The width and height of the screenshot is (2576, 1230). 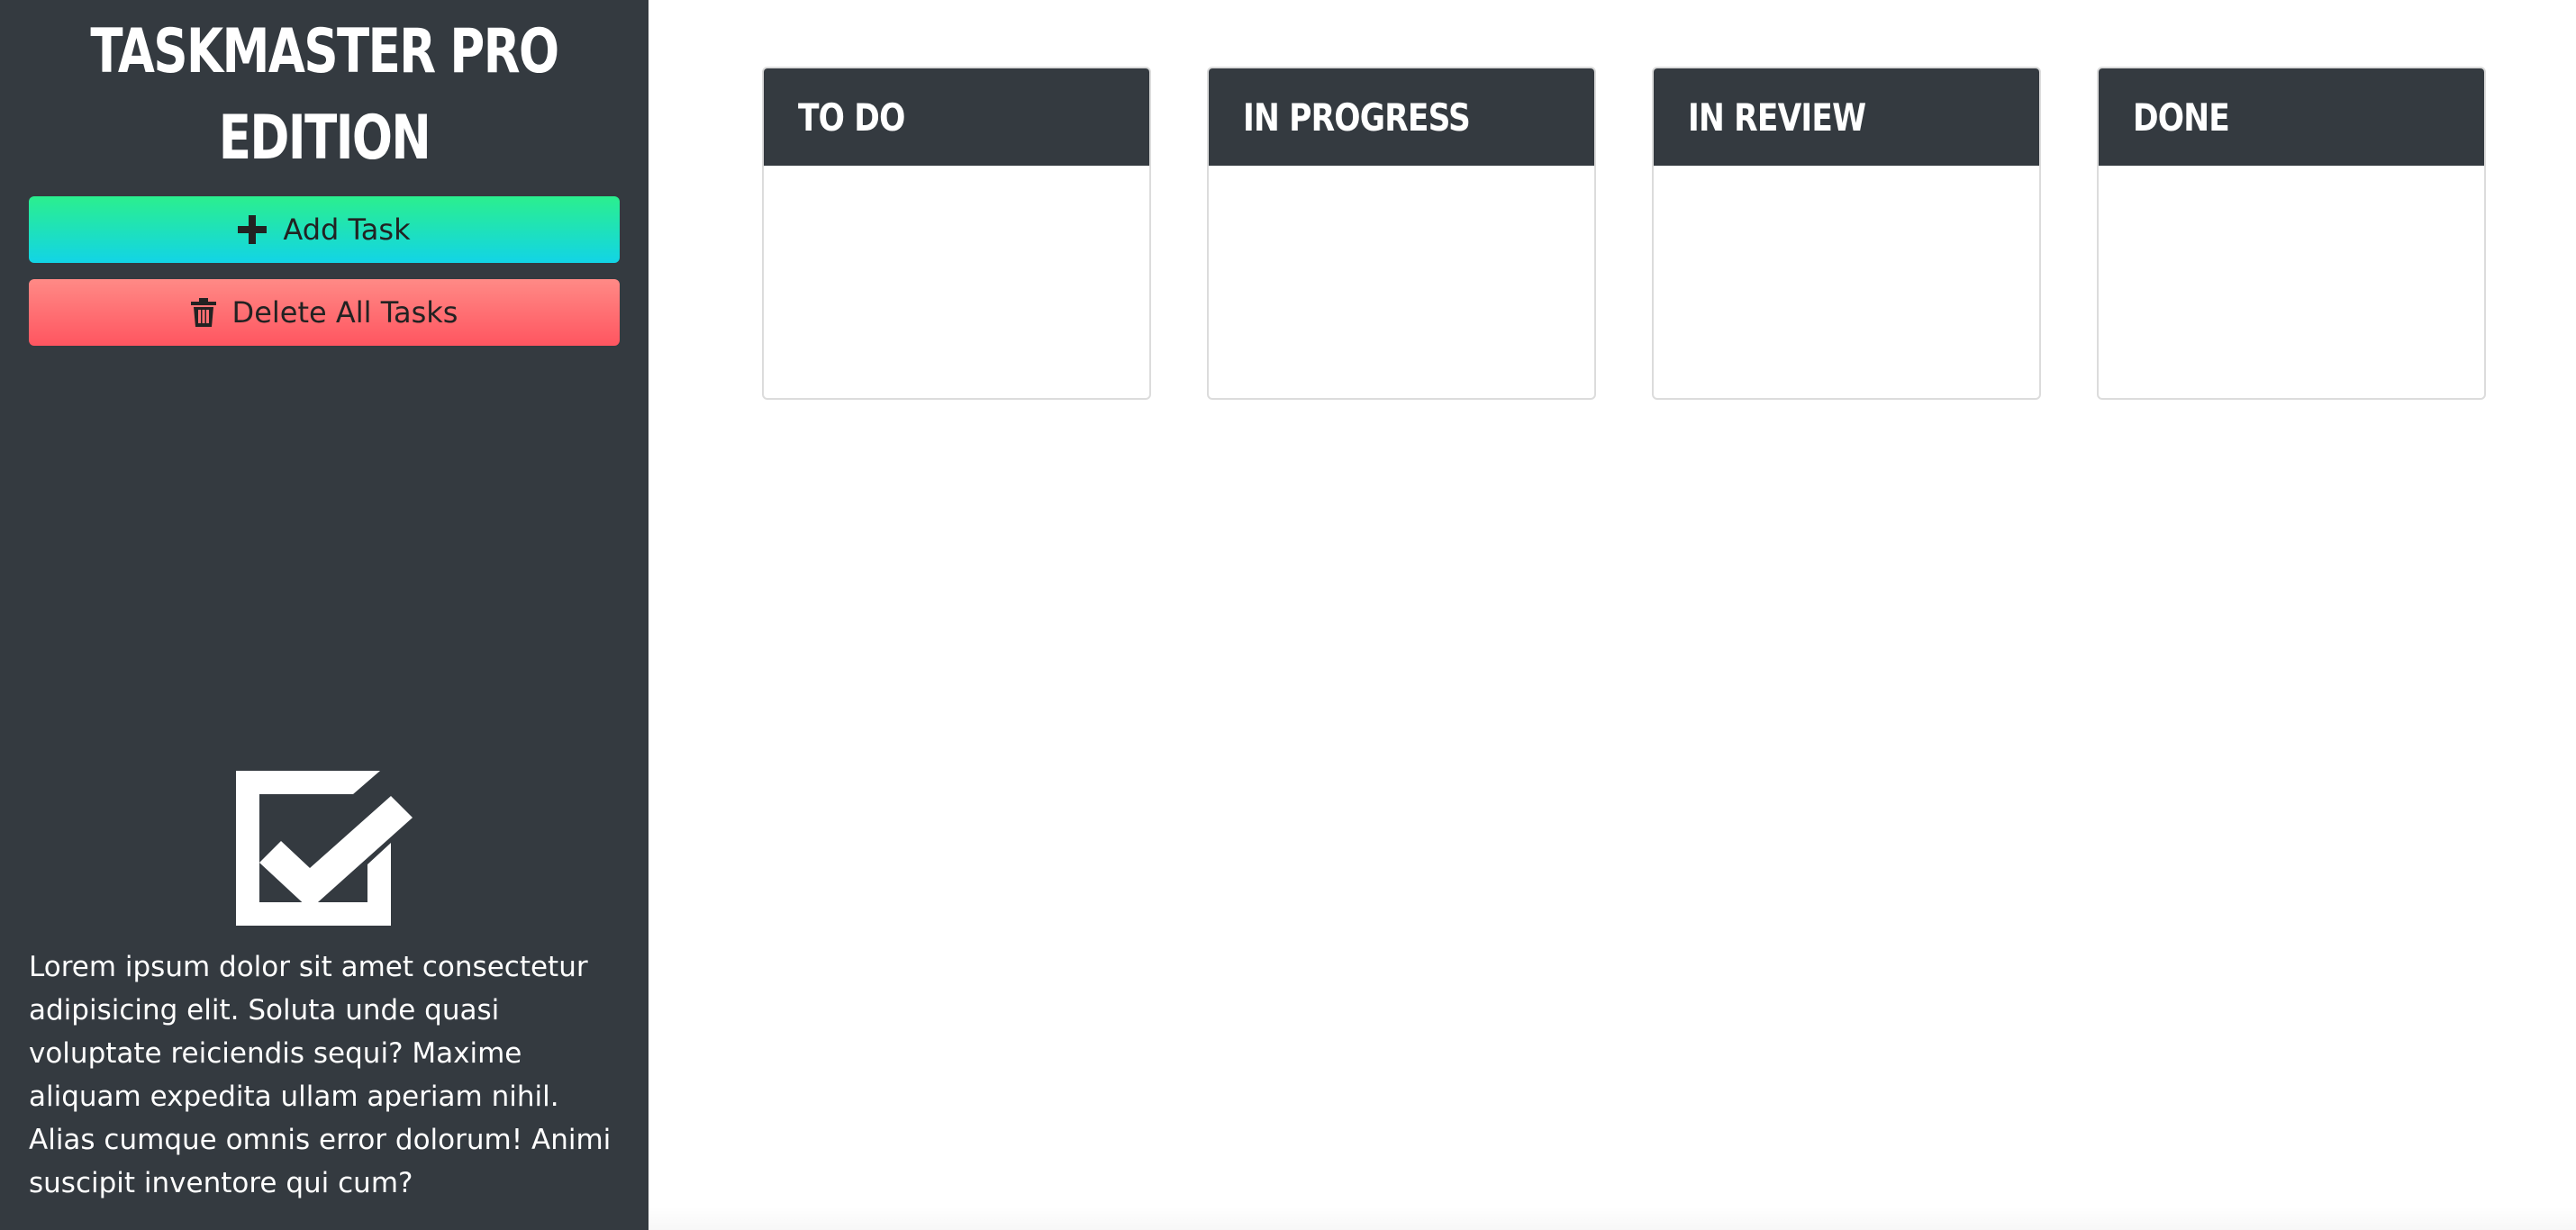 What do you see at coordinates (2291, 117) in the screenshot?
I see `column-header: DONE` at bounding box center [2291, 117].